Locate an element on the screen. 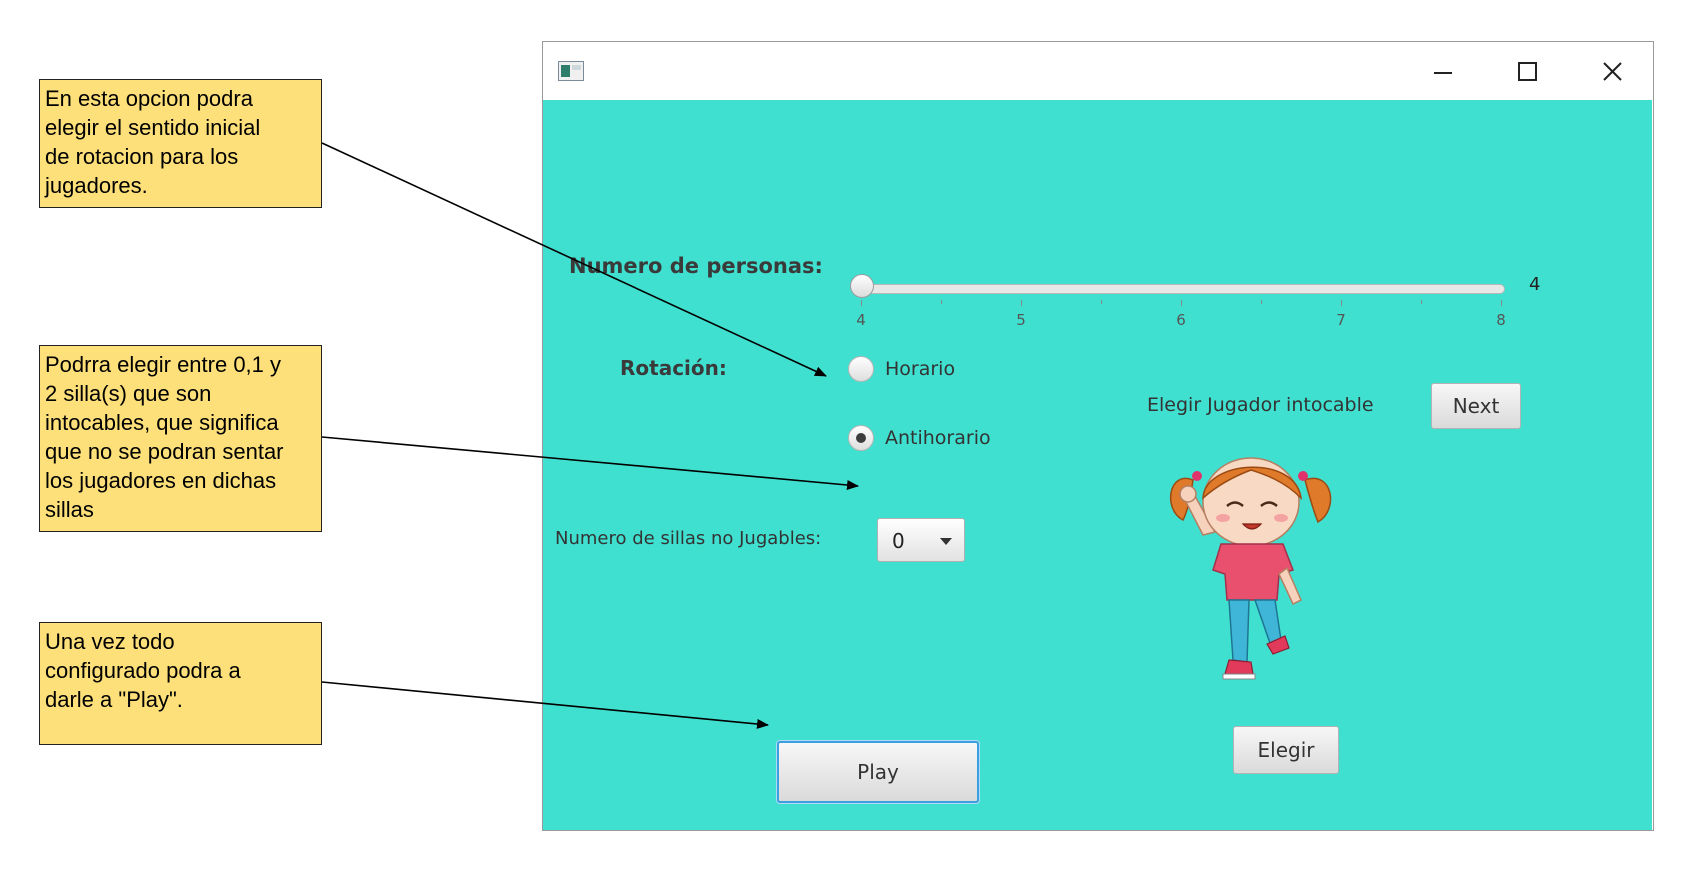  slider-tick-label: 8 is located at coordinates (1501, 320).